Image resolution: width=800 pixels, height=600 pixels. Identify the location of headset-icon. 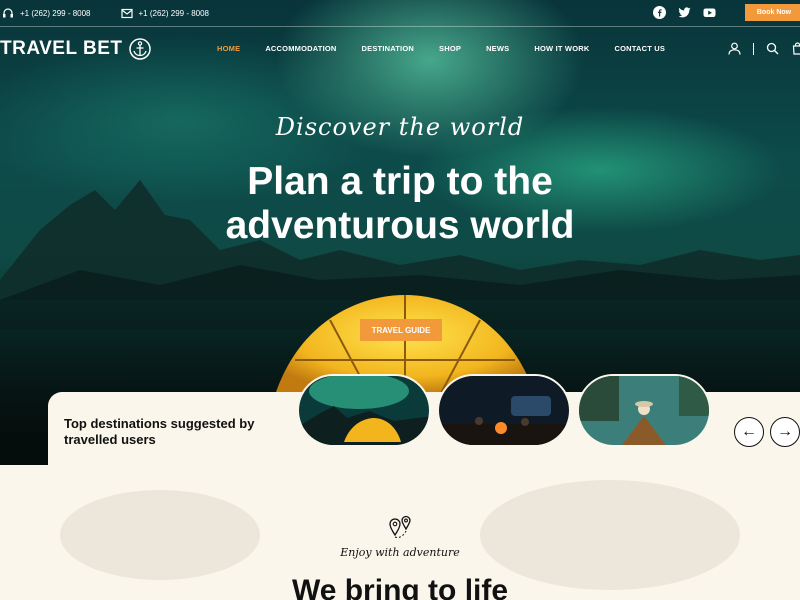
(8, 13).